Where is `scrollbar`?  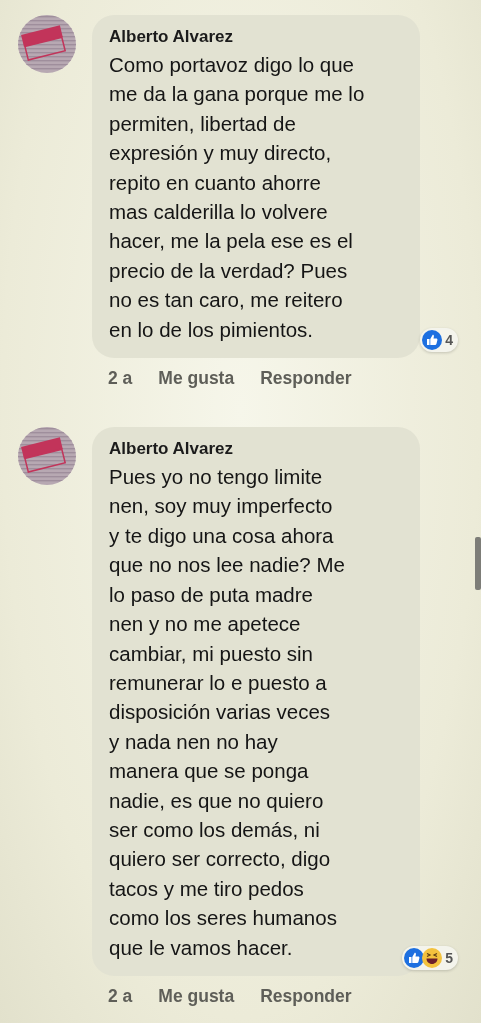
scrollbar is located at coordinates (478, 563).